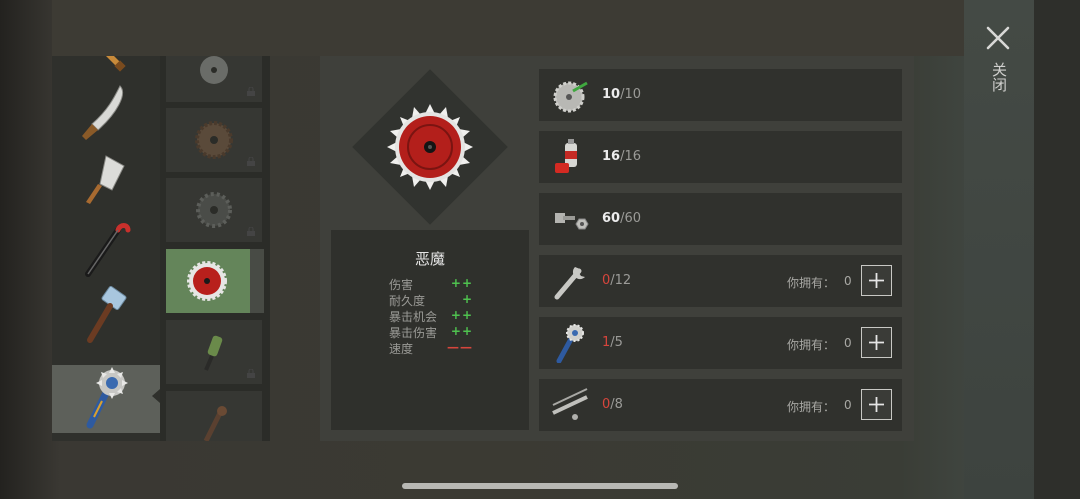  Describe the element at coordinates (622, 156) in the screenshot. I see `resource-count: 16/16` at that location.